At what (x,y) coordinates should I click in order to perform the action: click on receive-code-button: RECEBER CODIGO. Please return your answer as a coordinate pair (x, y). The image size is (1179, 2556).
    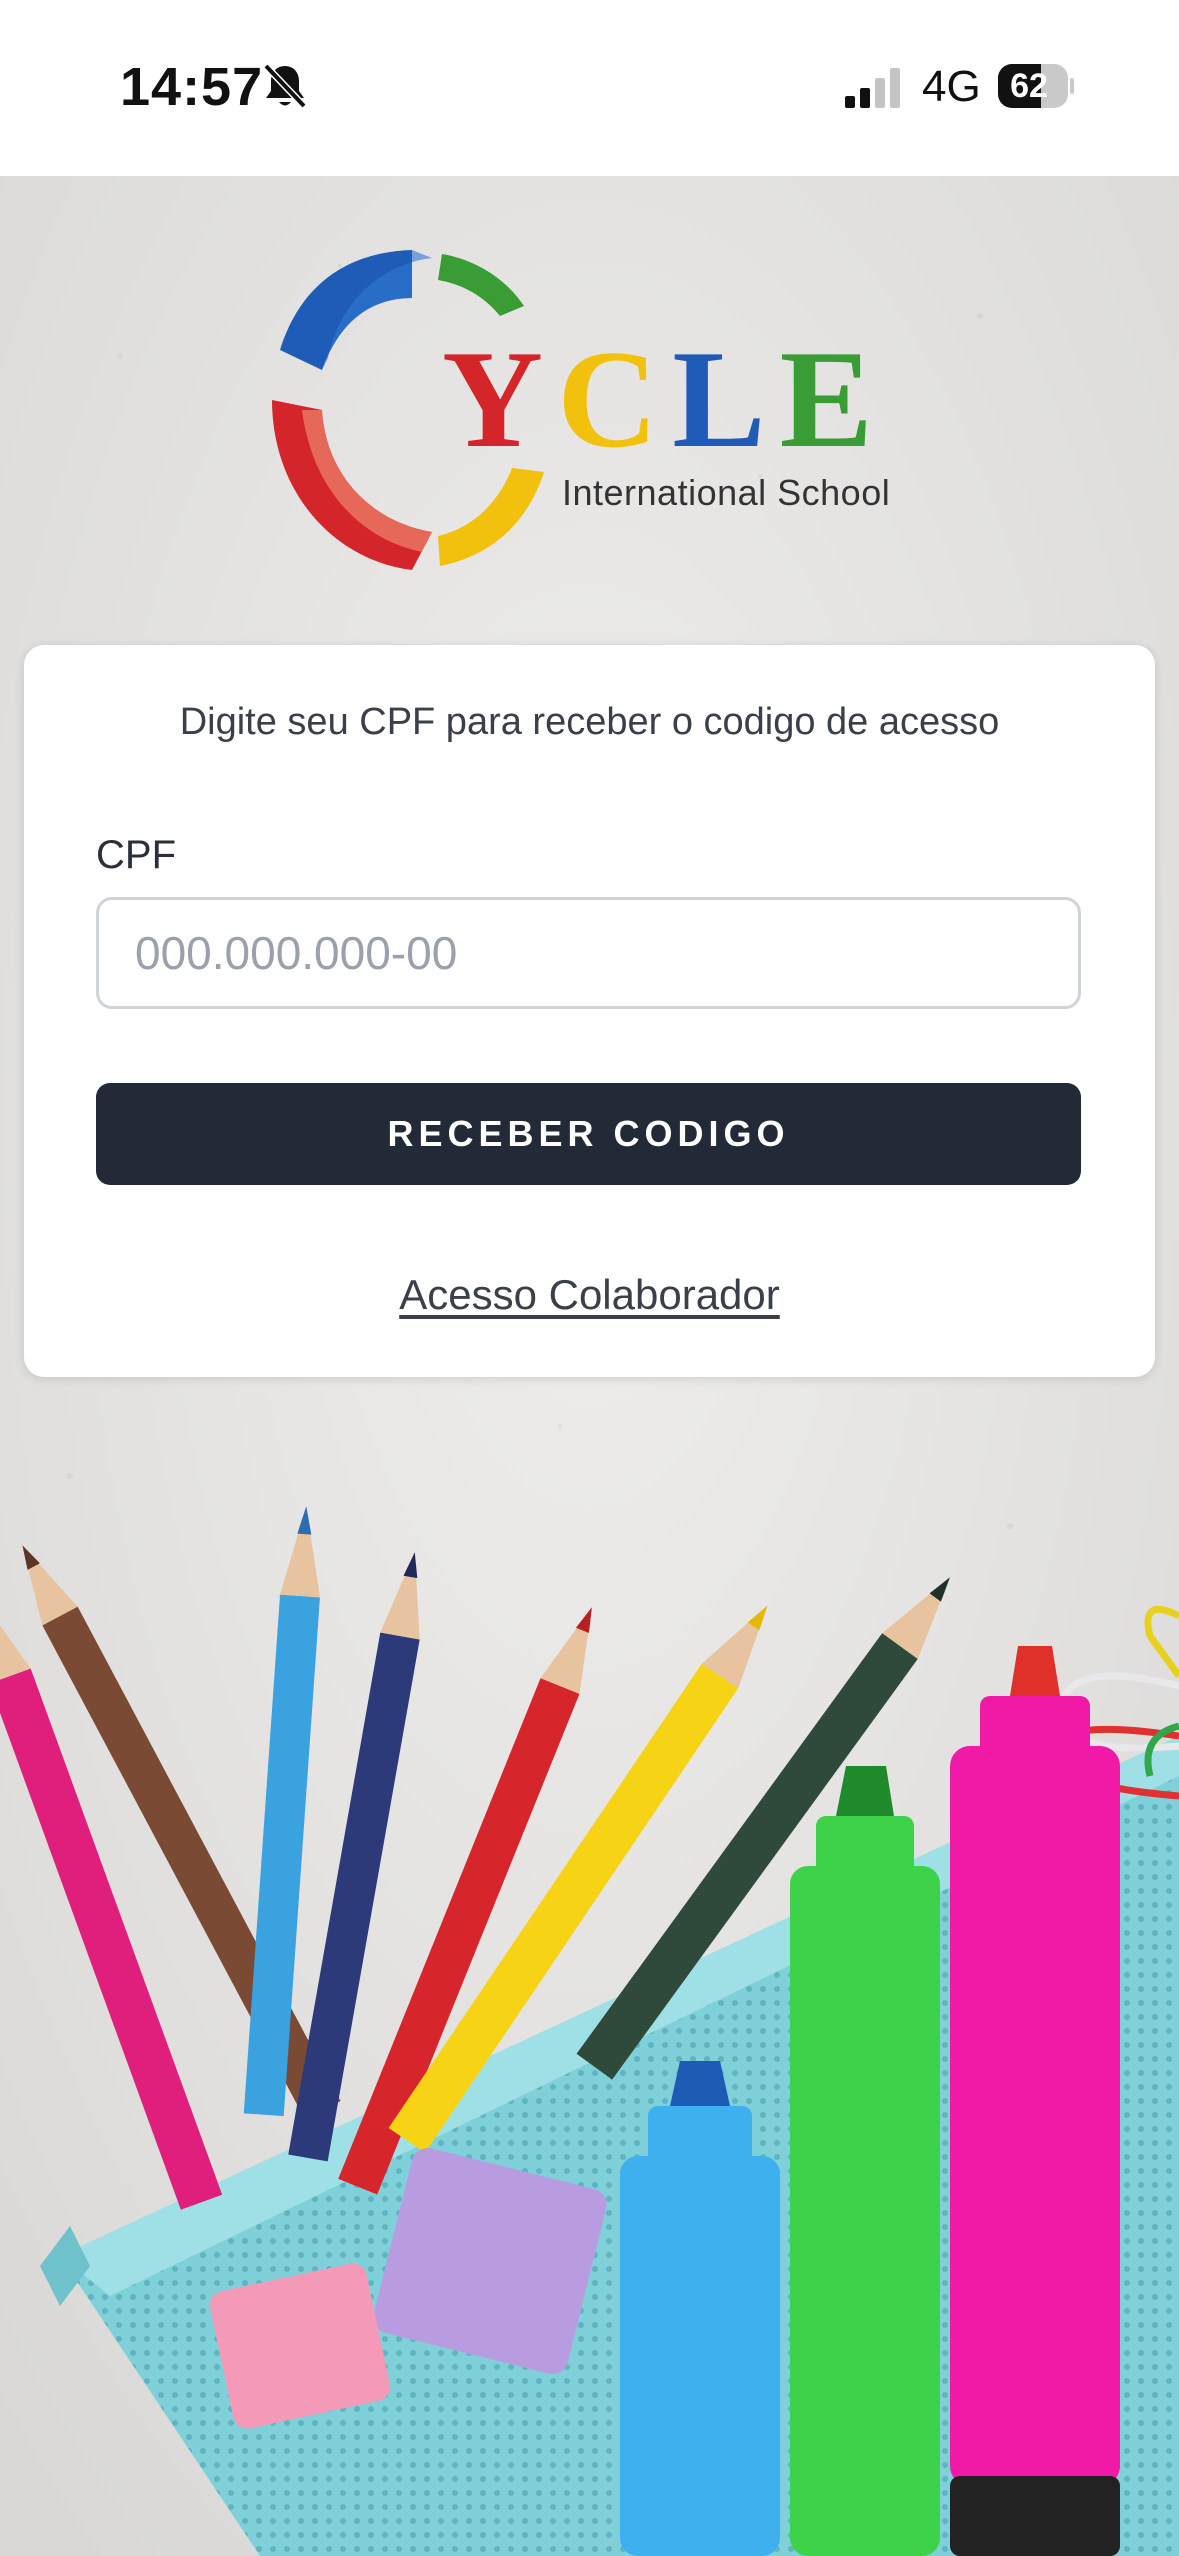
    Looking at the image, I should click on (588, 1134).